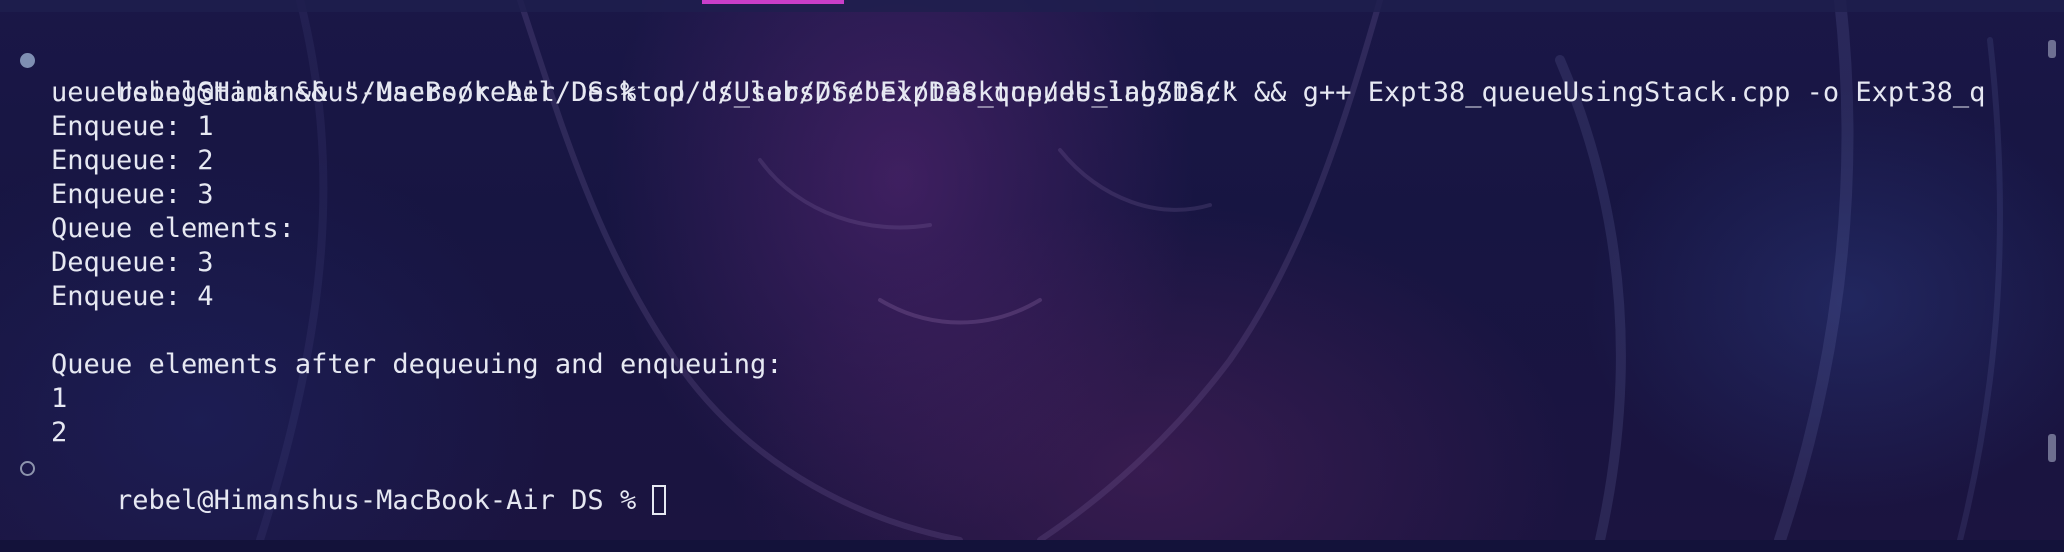 This screenshot has width=2064, height=552. What do you see at coordinates (1020, 483) in the screenshot?
I see `current-prompt-line: rebel@Himanshus-MacBook-Air DS %` at bounding box center [1020, 483].